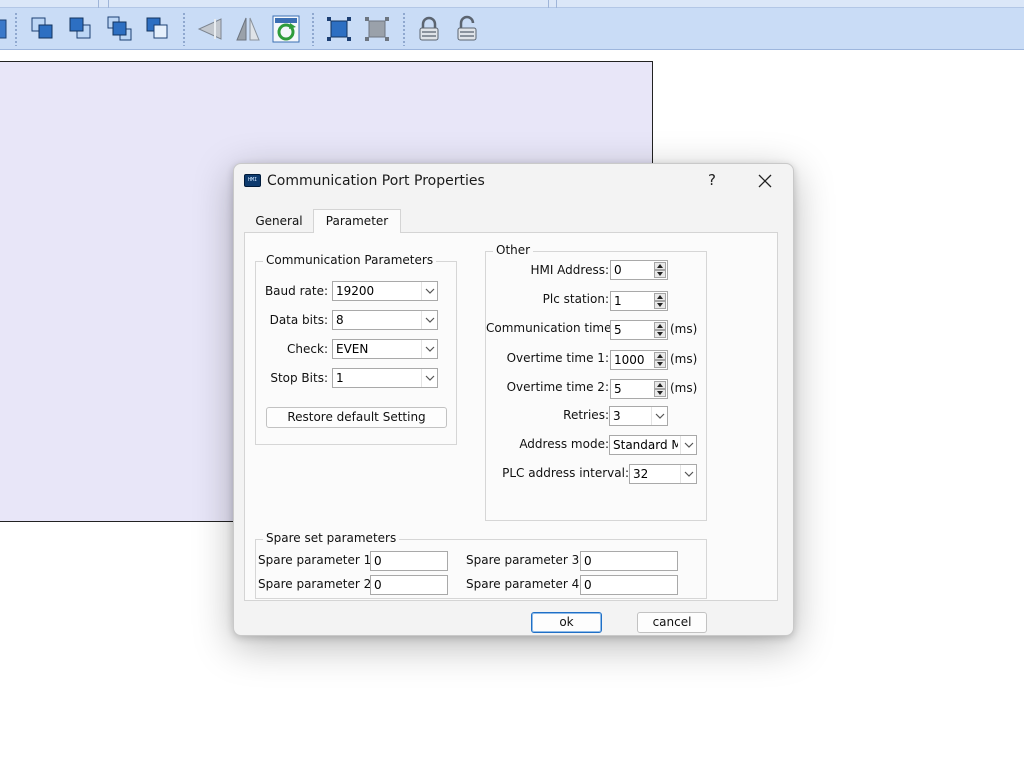 The width and height of the screenshot is (1024, 768). I want to click on comm-time-unit: (ms), so click(684, 329).